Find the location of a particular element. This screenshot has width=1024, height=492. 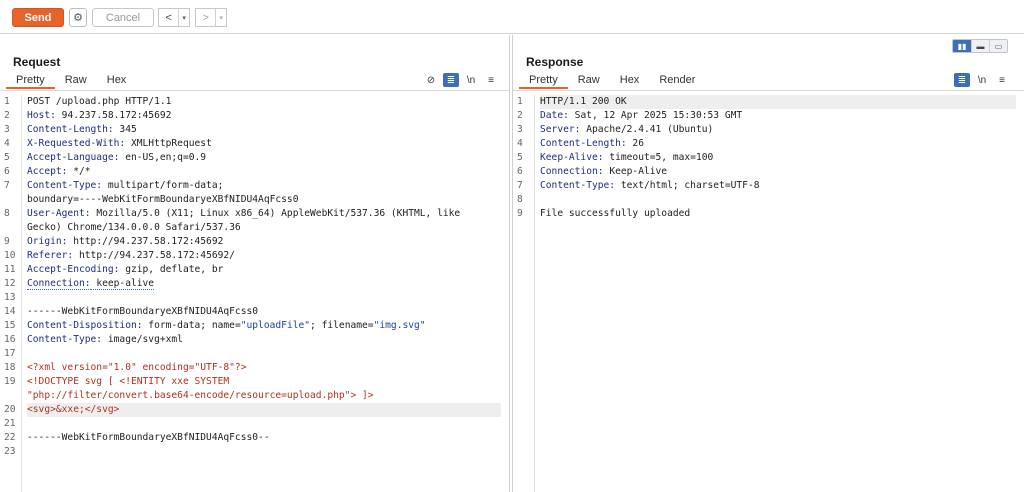

xml-payload: <?xml version="1.0" encoding="UTF-8"?> is located at coordinates (137, 367).